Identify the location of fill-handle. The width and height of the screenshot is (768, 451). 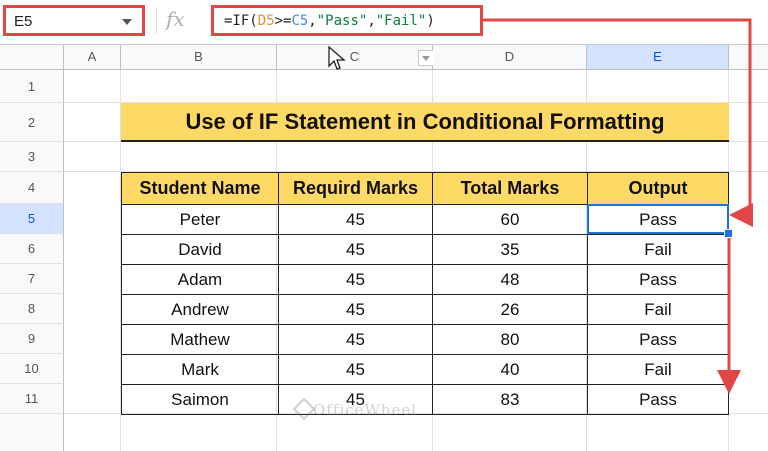
(728, 233).